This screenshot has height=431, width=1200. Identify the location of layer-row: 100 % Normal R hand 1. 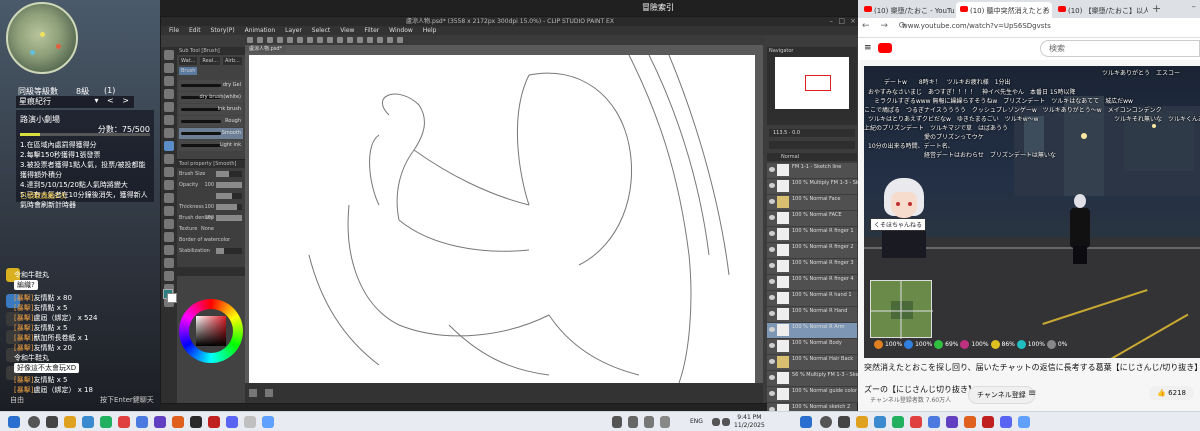
(812, 298).